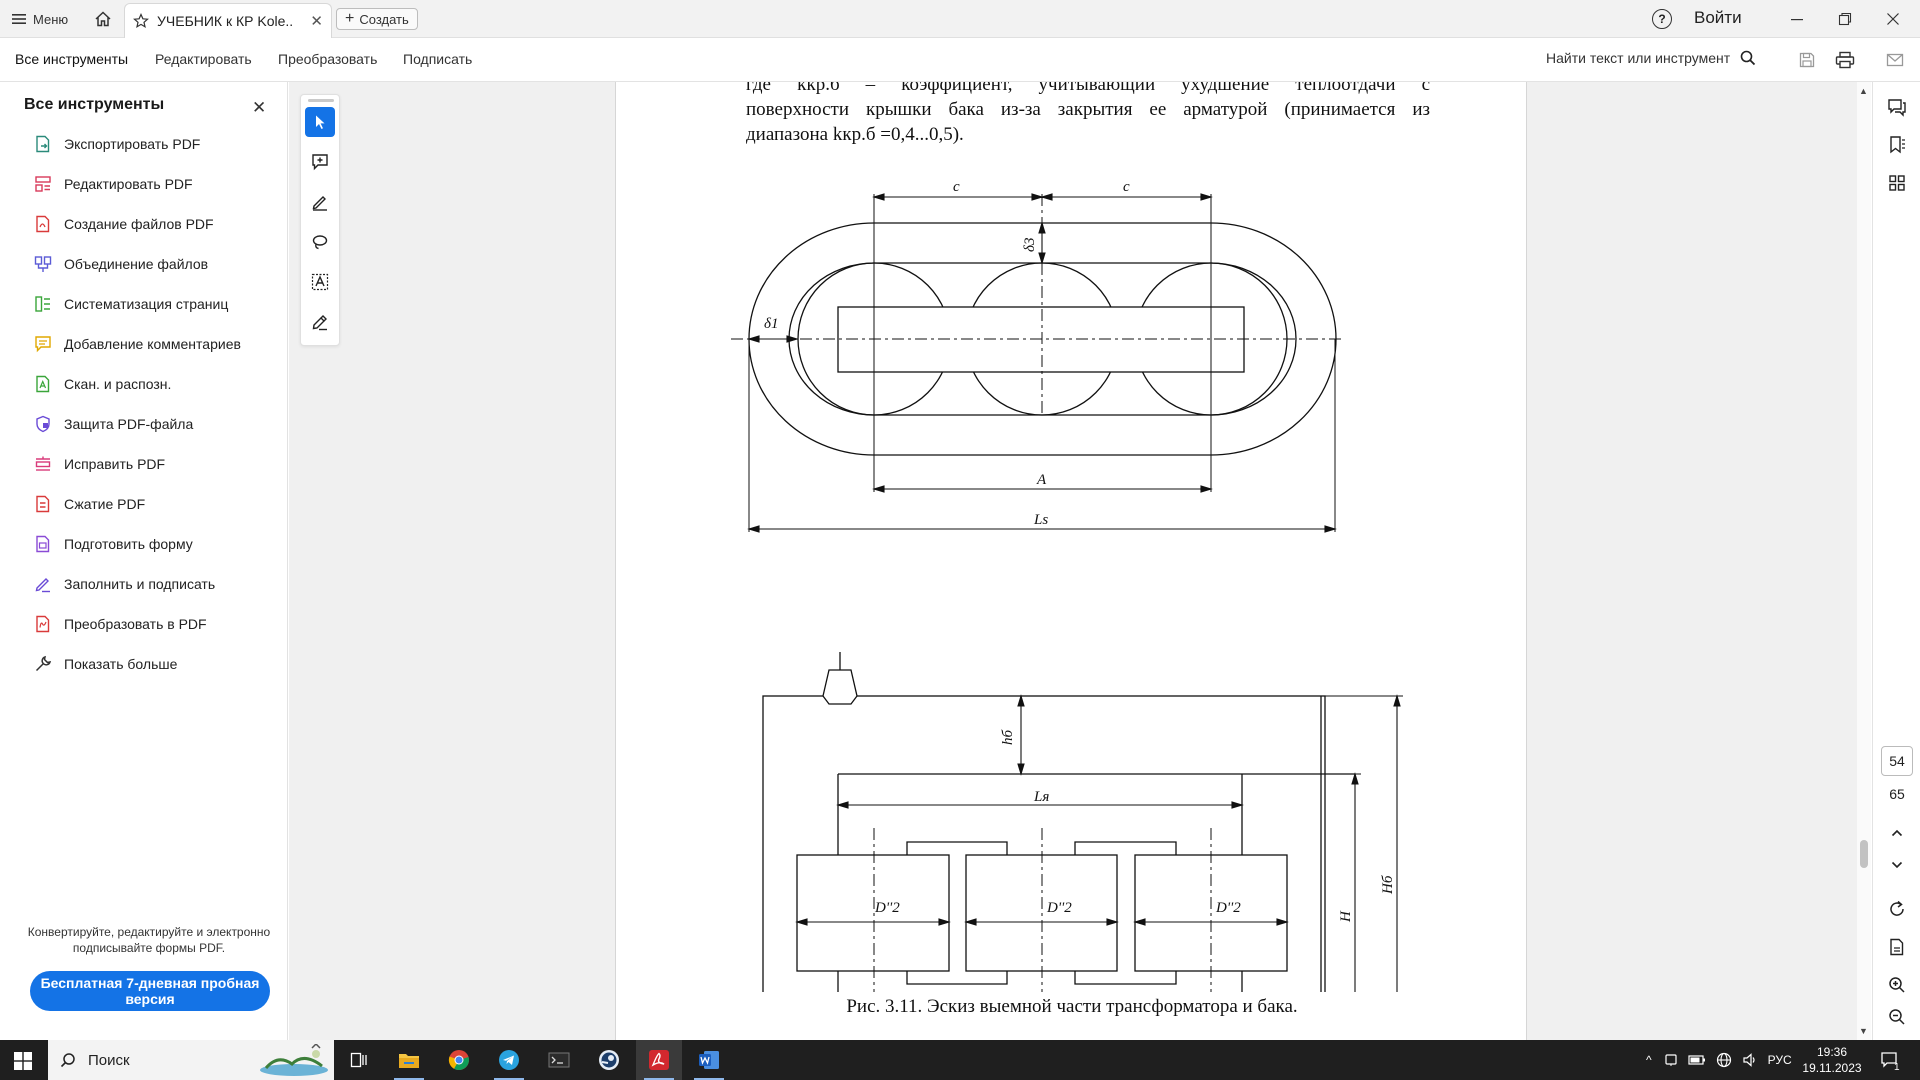 The height and width of the screenshot is (1080, 1920). What do you see at coordinates (559, 1060) in the screenshot?
I see `terminal-app-icon` at bounding box center [559, 1060].